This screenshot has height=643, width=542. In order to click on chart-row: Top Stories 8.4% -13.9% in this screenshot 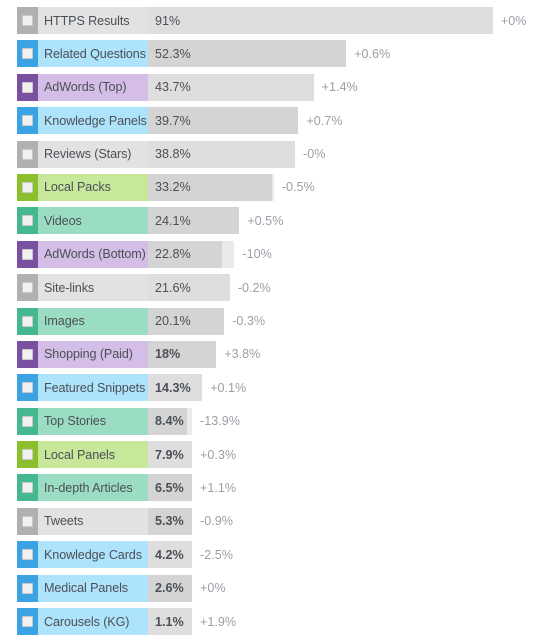, I will do `click(271, 421)`.